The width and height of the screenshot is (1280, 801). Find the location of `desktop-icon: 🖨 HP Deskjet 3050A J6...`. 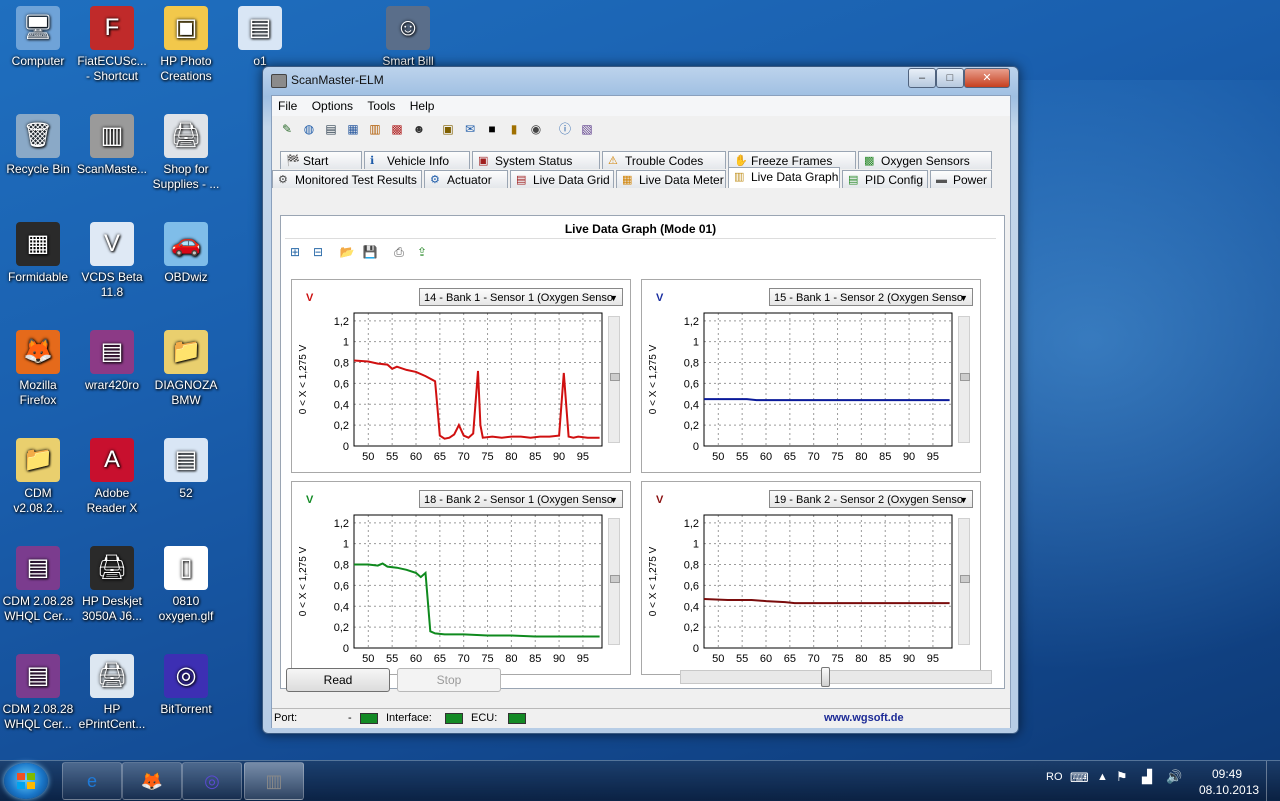

desktop-icon: 🖨 HP Deskjet 3050A J6... is located at coordinates (112, 585).